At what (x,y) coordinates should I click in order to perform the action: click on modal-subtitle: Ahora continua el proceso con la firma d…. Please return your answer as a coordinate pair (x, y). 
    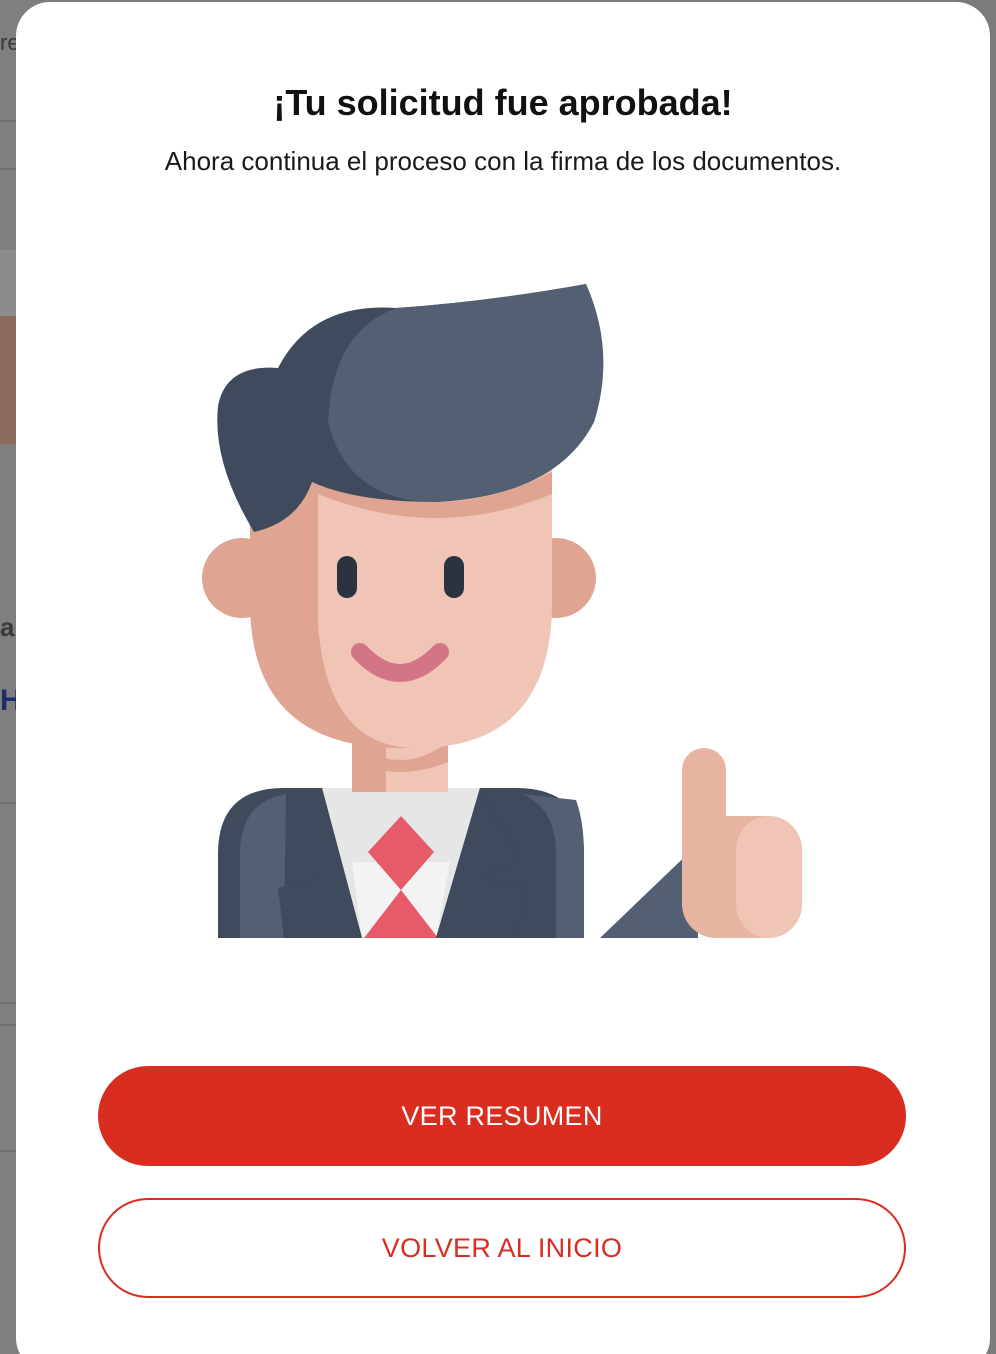
    Looking at the image, I should click on (503, 161).